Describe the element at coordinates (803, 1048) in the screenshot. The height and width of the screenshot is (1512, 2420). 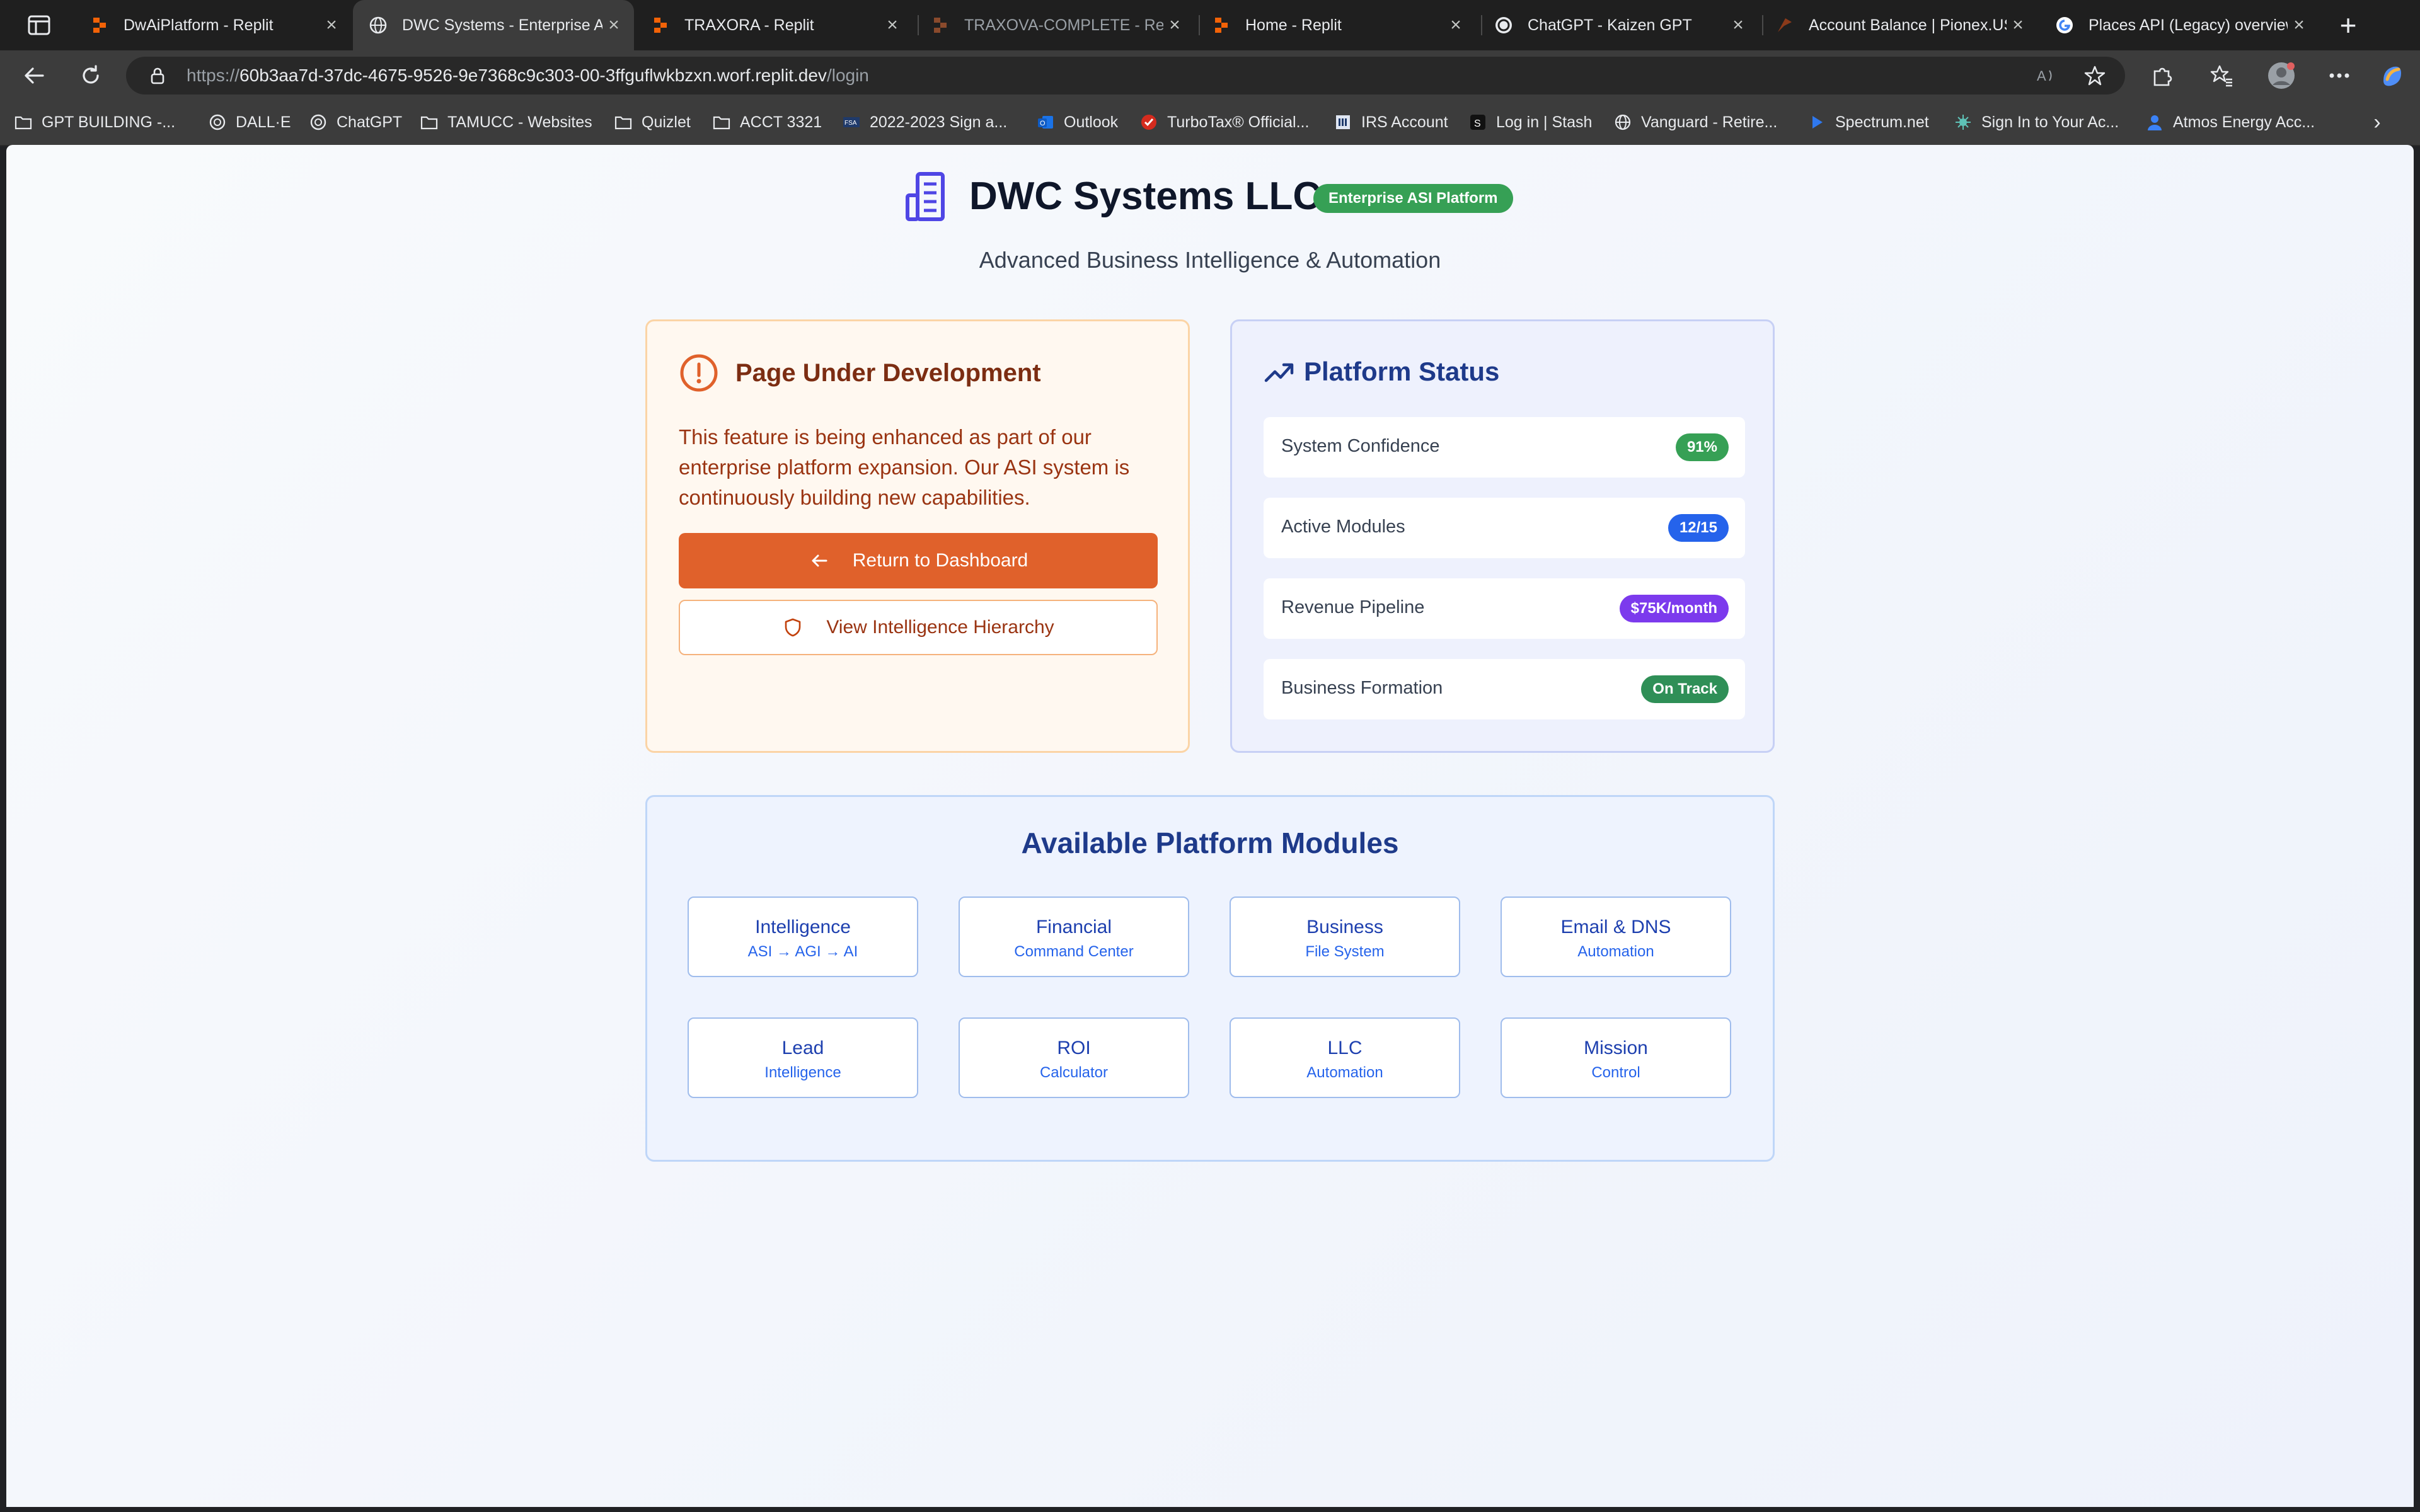
I see `module-name: Lead` at that location.